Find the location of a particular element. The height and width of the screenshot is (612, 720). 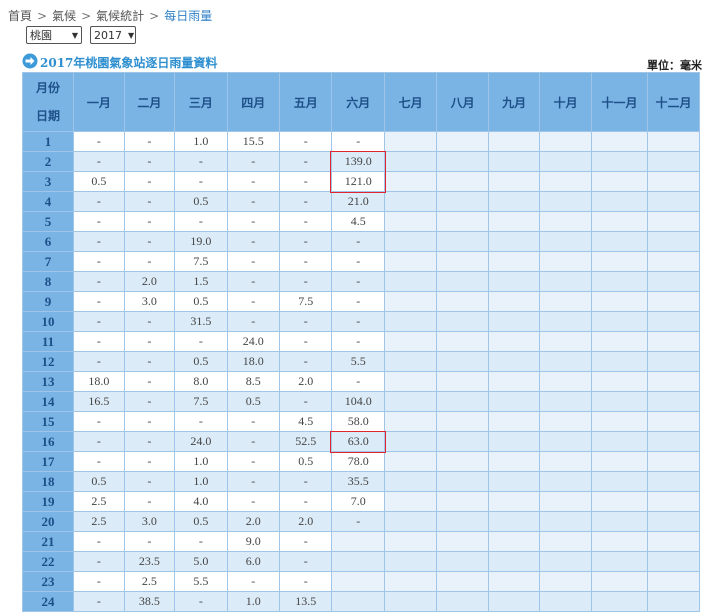

rainfall-cell: 19.0 is located at coordinates (201, 241).